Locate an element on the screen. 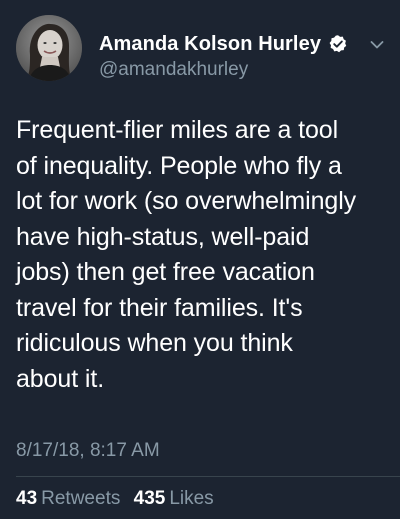  author-display-name: Amanda Kolson Hurley is located at coordinates (210, 44).